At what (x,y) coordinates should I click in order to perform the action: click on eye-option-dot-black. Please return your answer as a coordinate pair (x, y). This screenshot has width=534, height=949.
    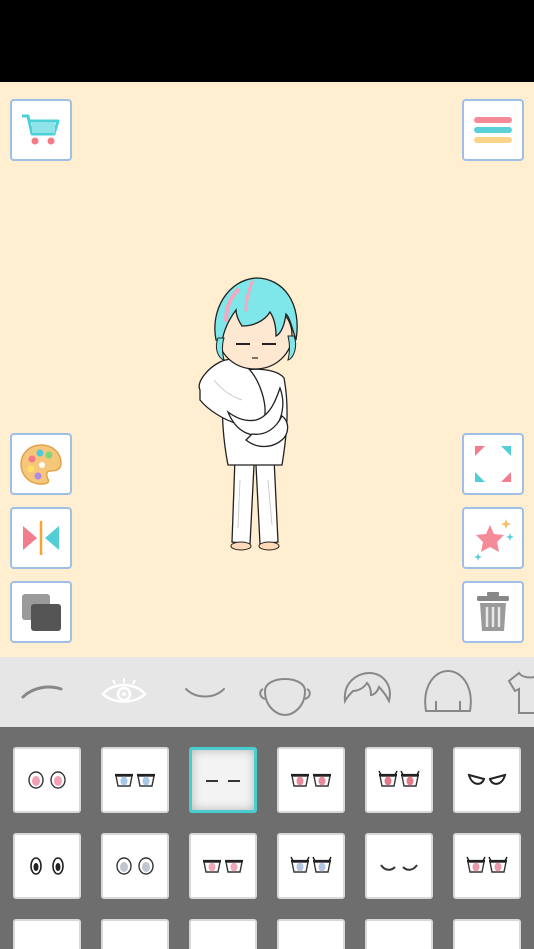
    Looking at the image, I should click on (47, 866).